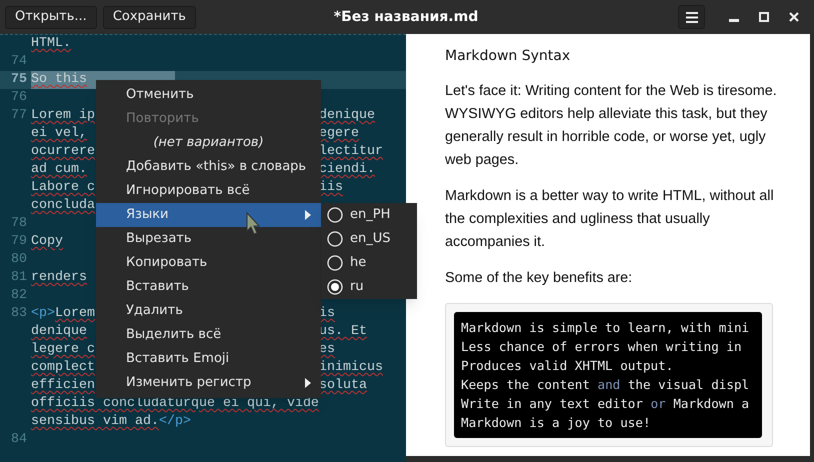 The height and width of the screenshot is (462, 814). I want to click on menu-icon, so click(691, 17).